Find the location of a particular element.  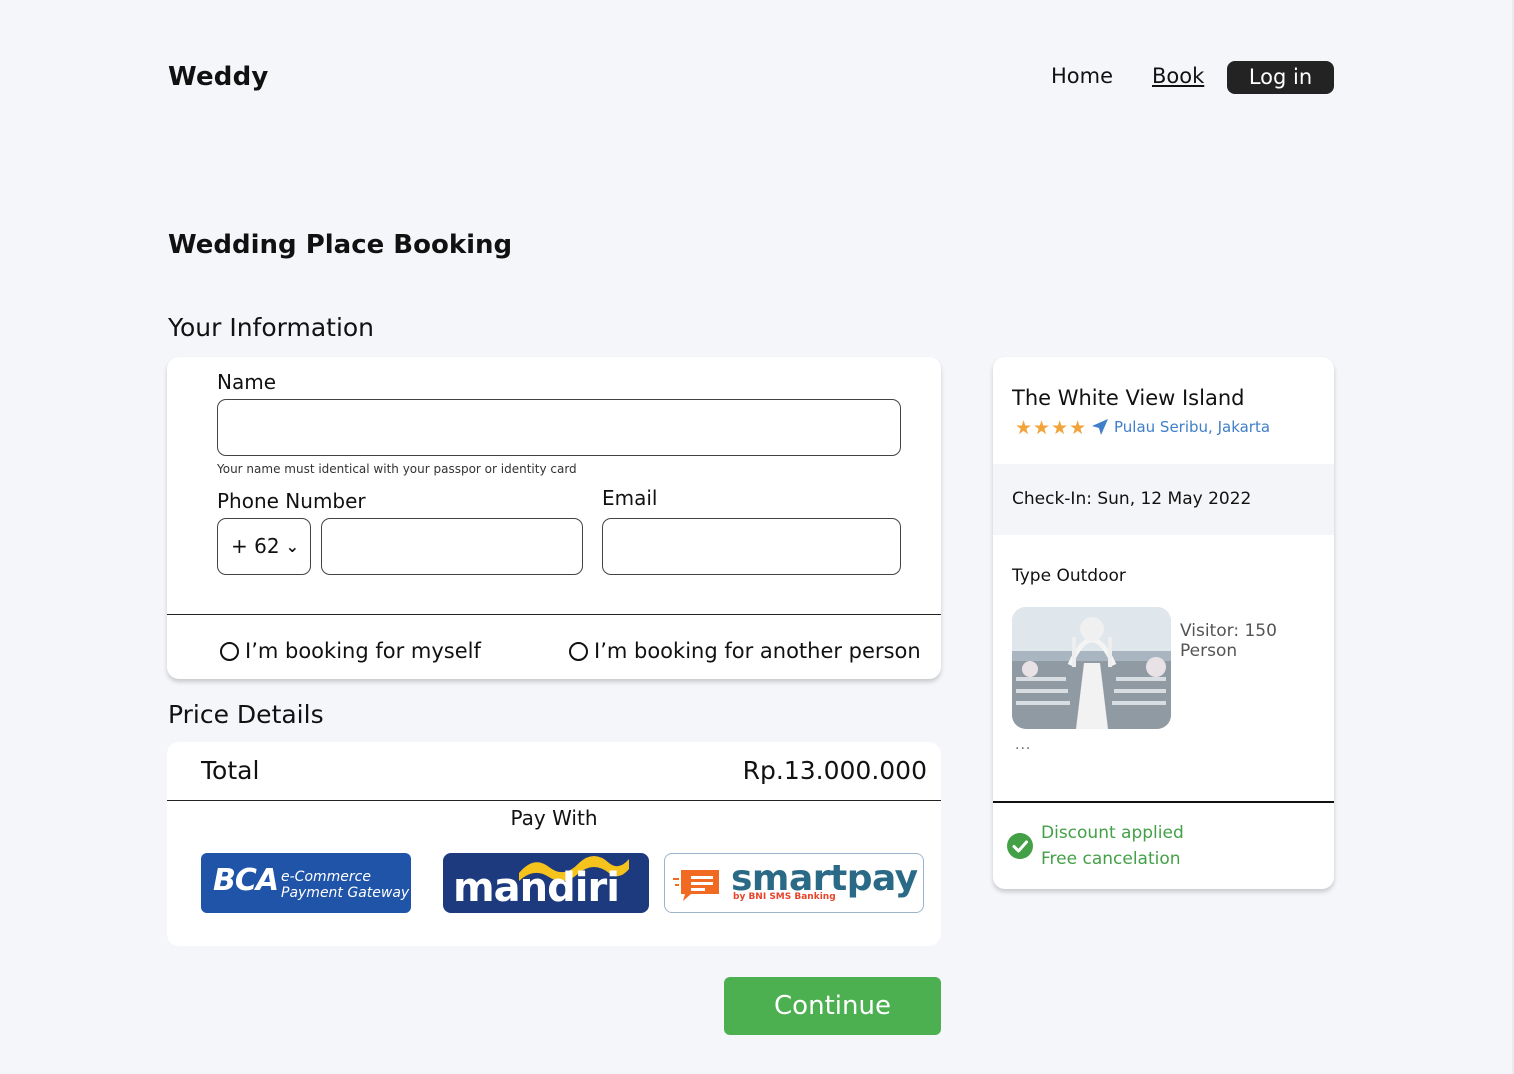

smartpay-message-icon is located at coordinates (696, 885).